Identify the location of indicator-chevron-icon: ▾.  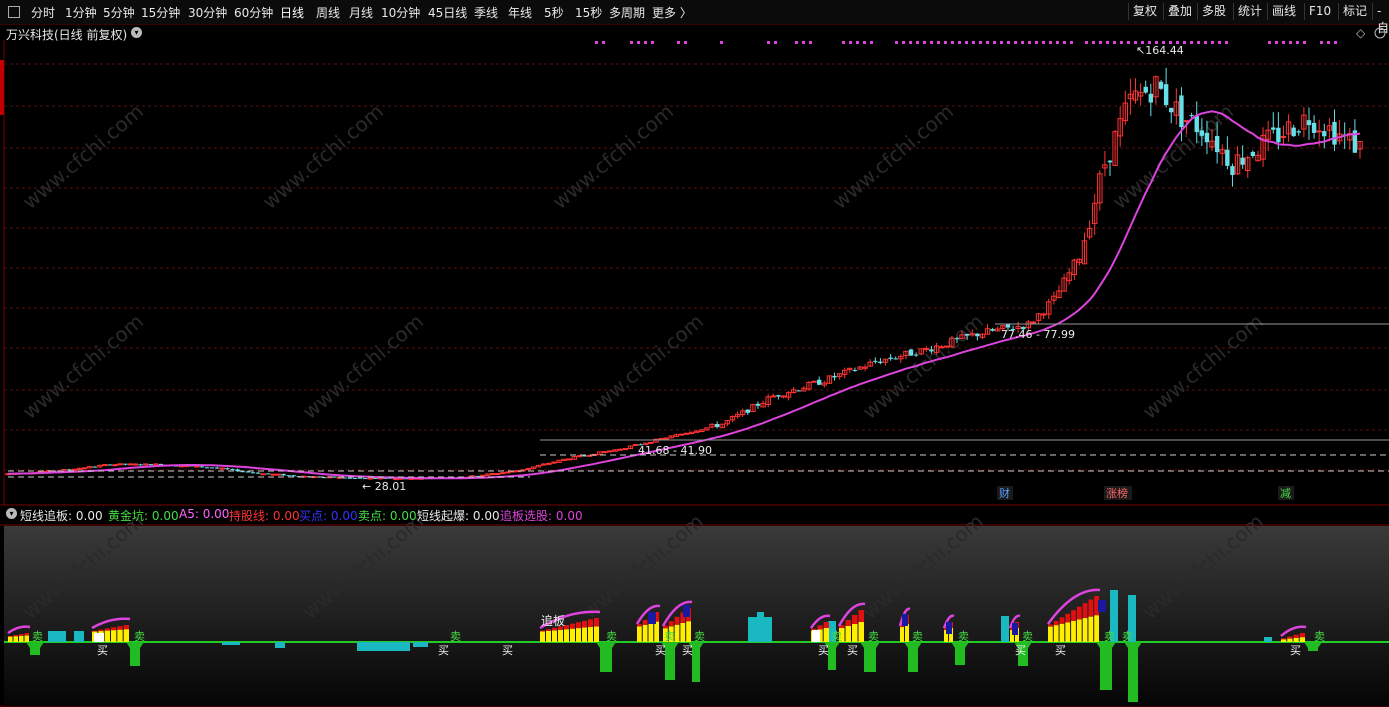
(11, 513).